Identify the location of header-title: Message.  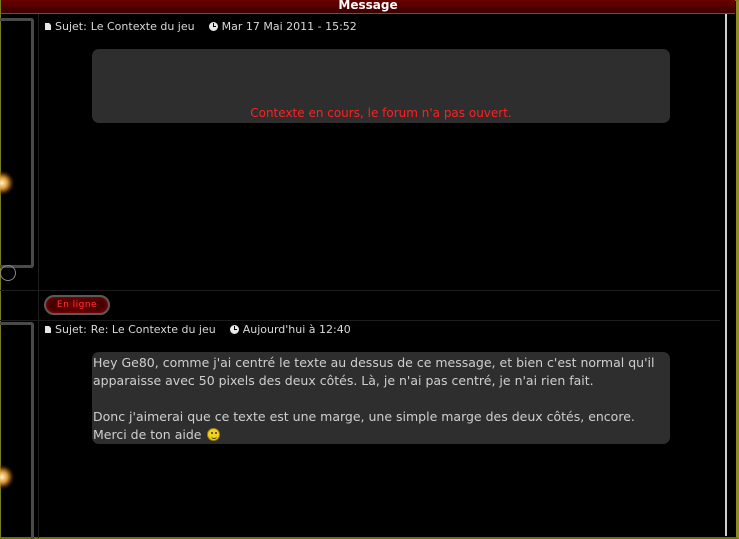
(368, 6).